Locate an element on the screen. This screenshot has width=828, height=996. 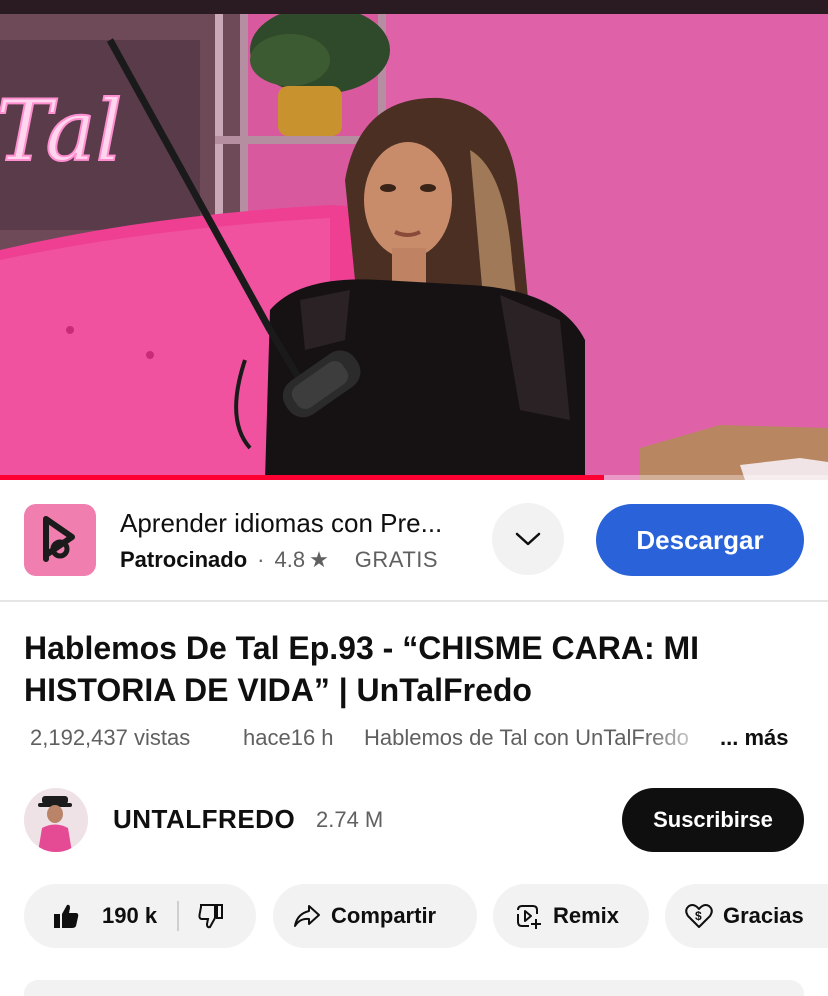
progress-bar is located at coordinates (414, 477).